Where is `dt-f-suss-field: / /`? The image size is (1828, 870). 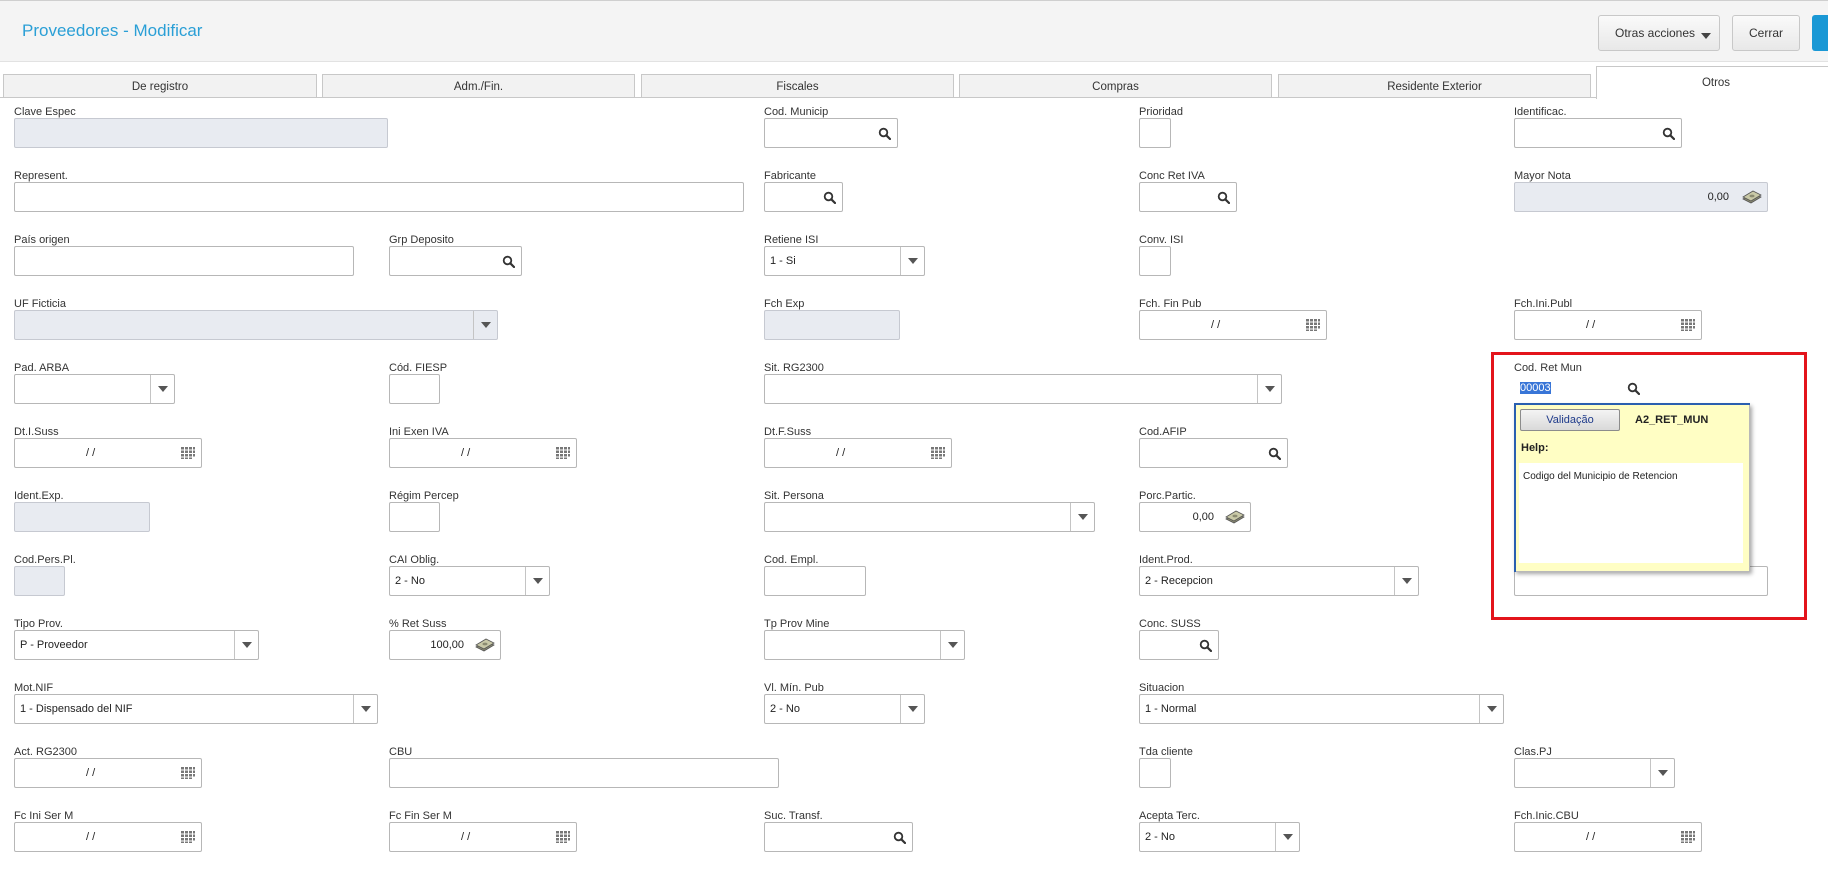
dt-f-suss-field: / / is located at coordinates (858, 453).